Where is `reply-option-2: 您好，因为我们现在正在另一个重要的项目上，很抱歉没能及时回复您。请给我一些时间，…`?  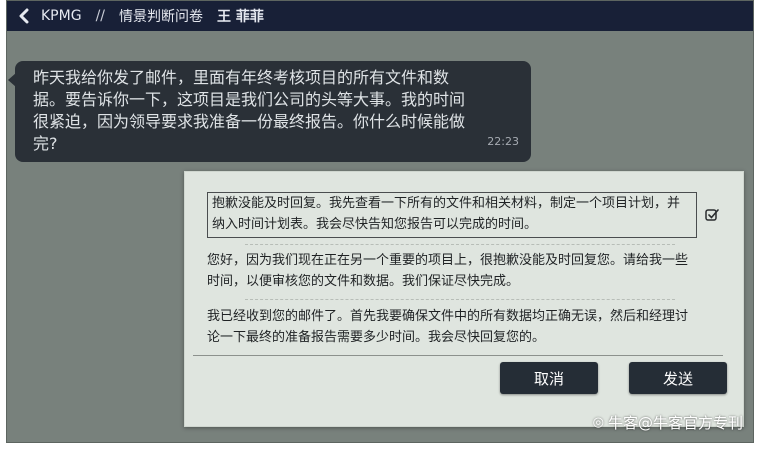 reply-option-2: 您好，因为我们现在正在另一个重要的项目上，很抱歉没能及时回复您。请给我一些时间，… is located at coordinates (452, 271).